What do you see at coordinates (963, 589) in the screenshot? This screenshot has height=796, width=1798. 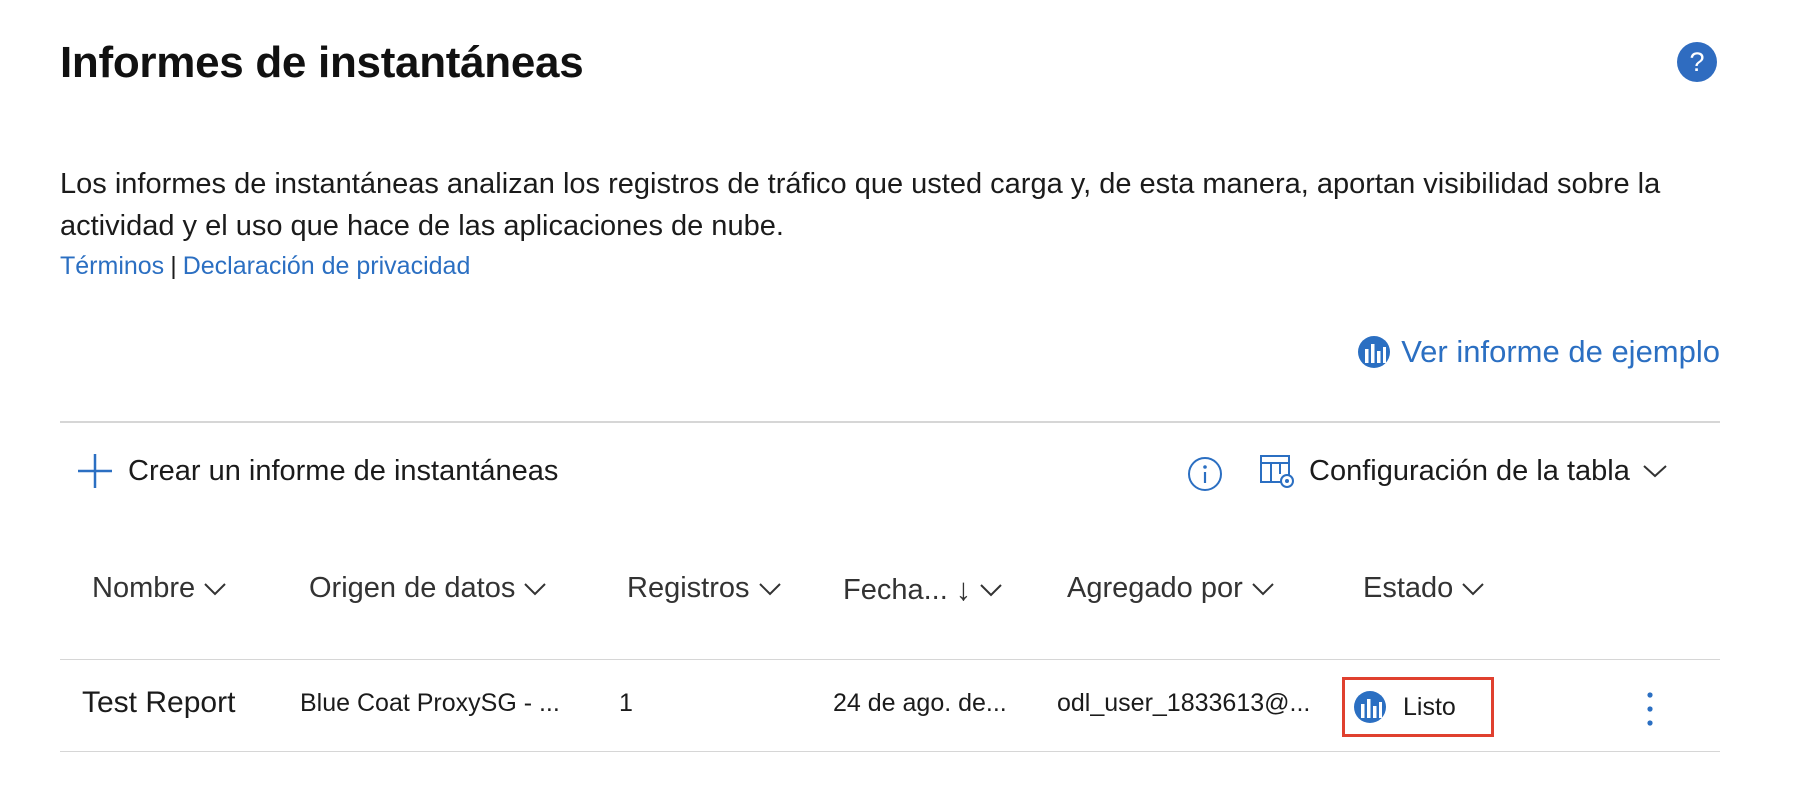 I see `sort-descending-icon: ↓` at bounding box center [963, 589].